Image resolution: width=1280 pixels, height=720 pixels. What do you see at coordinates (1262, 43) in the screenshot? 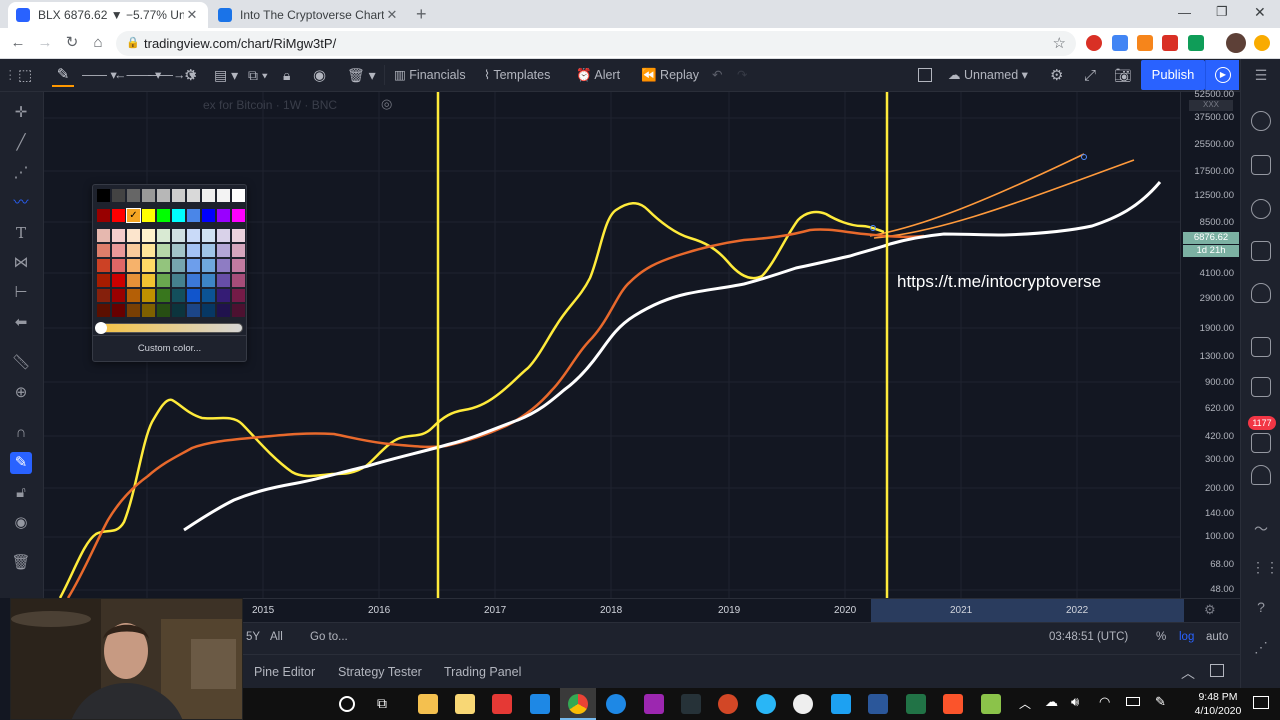
I see `update-menu-icon` at bounding box center [1262, 43].